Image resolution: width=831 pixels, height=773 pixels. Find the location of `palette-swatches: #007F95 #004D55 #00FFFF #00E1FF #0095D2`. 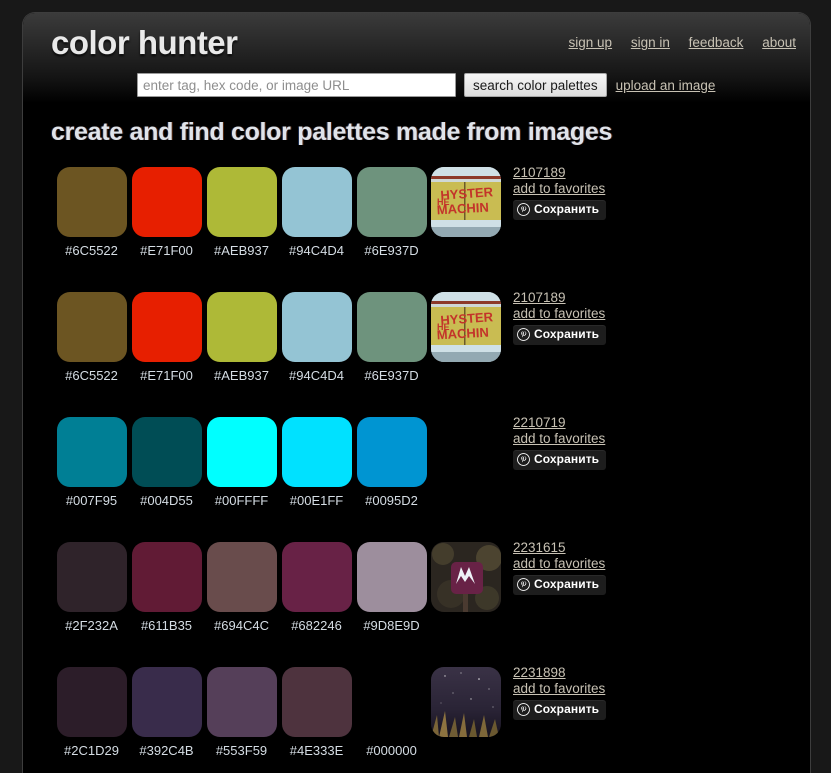

palette-swatches: #007F95 #004D55 #00FFFF #00E1FF #0095D2 is located at coordinates (241, 460).